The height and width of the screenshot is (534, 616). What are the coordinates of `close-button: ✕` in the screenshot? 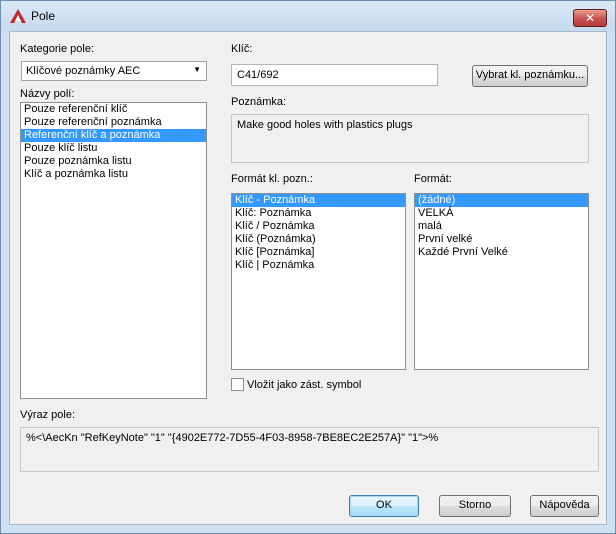 It's located at (590, 18).